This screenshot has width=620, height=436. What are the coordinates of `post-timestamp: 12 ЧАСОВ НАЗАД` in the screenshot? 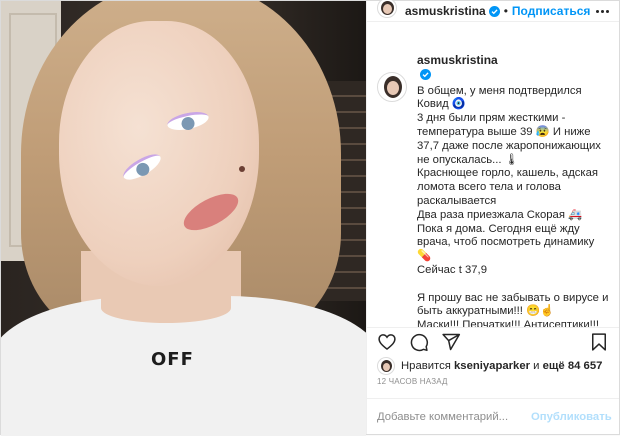 It's located at (493, 384).